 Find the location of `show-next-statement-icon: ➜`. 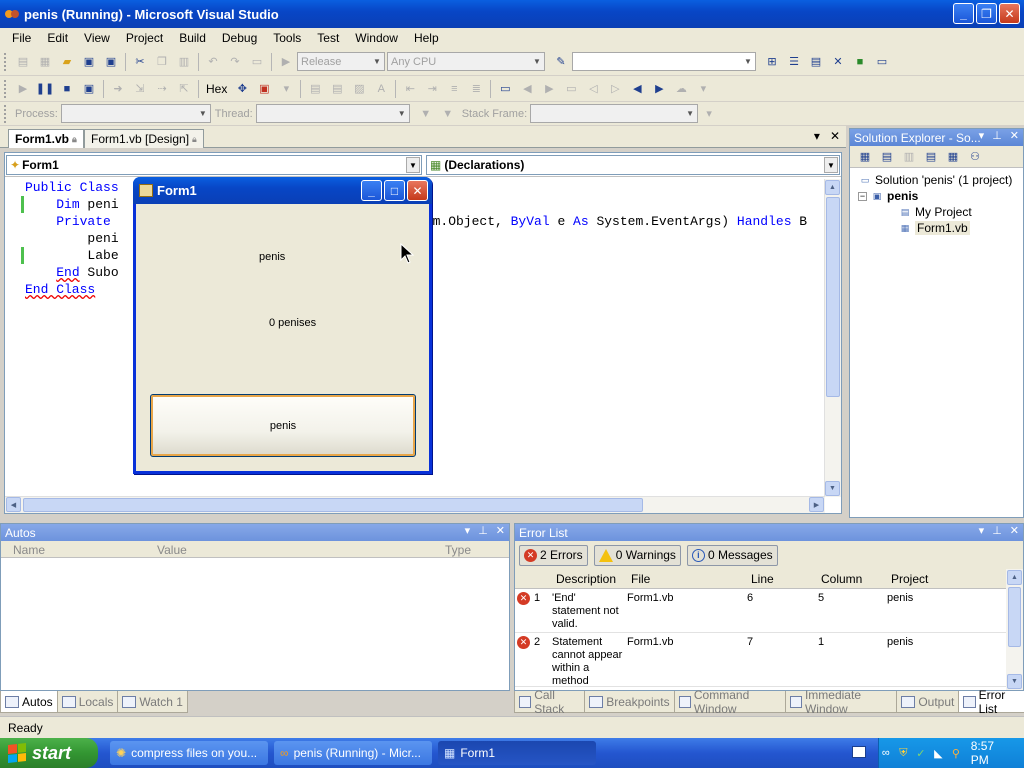

show-next-statement-icon: ➜ is located at coordinates (118, 89).